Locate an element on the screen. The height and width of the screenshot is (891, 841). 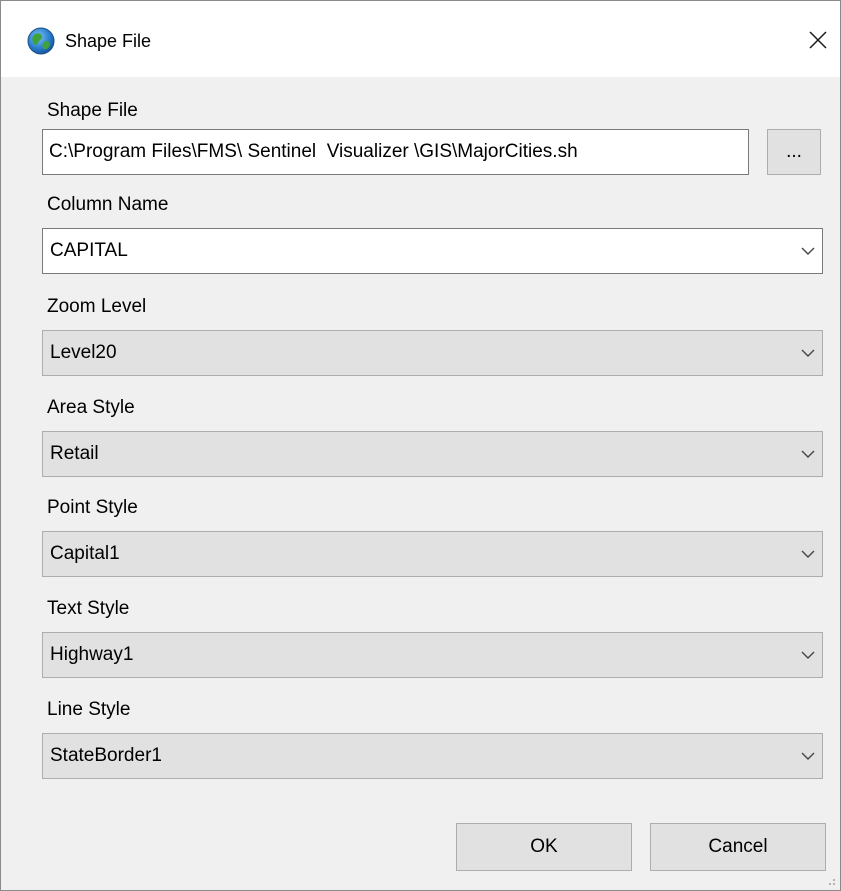
line-style-combo: StateBorder1 is located at coordinates (432, 756).